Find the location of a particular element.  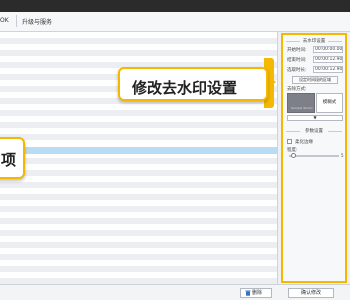

start-time-input: 00:00:00.000 is located at coordinates (328, 49).